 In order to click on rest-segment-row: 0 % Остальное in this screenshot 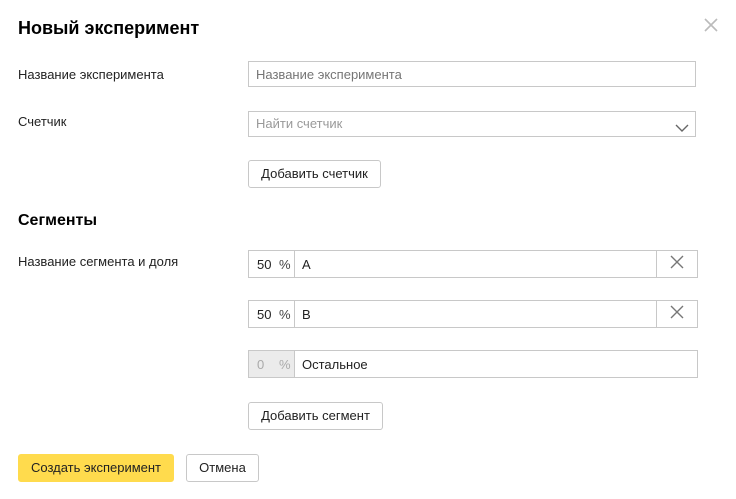, I will do `click(473, 364)`.